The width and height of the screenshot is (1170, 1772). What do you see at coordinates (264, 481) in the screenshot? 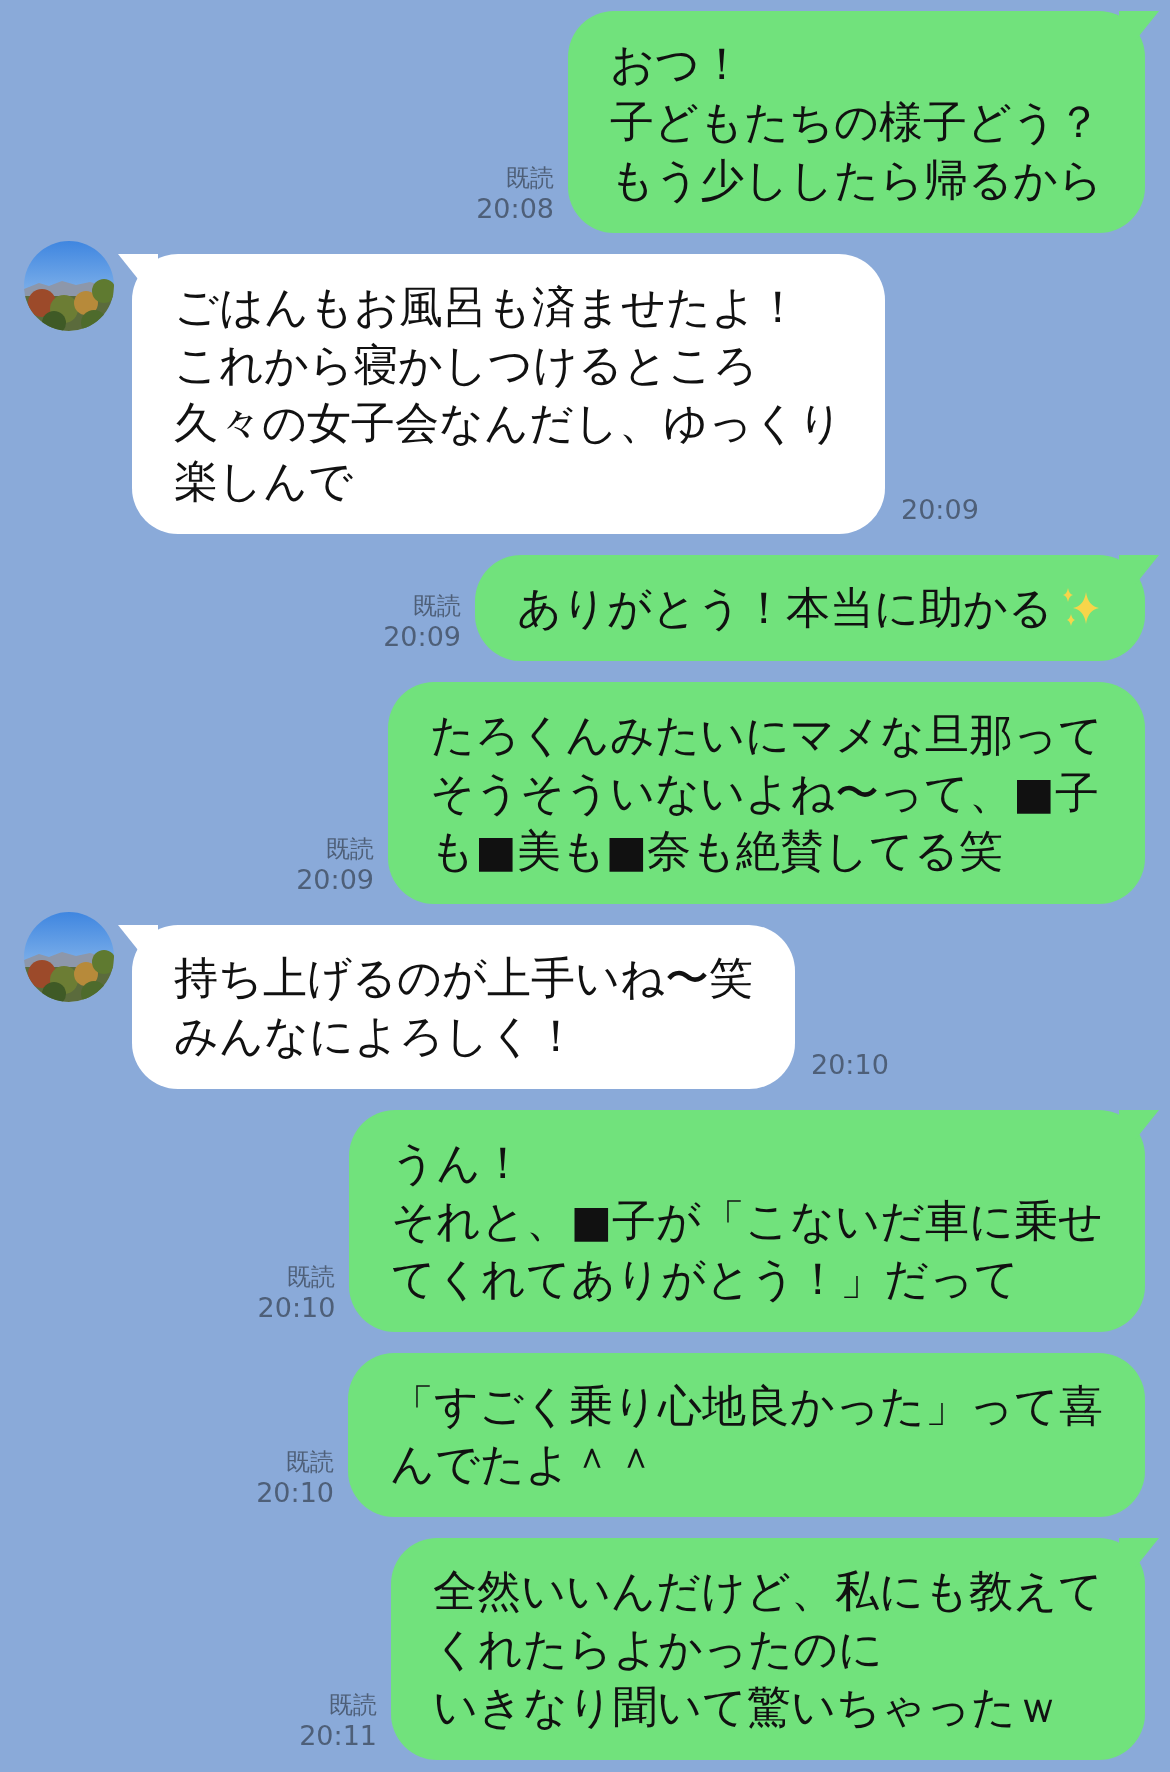
I see `message-text: 楽しんで` at bounding box center [264, 481].